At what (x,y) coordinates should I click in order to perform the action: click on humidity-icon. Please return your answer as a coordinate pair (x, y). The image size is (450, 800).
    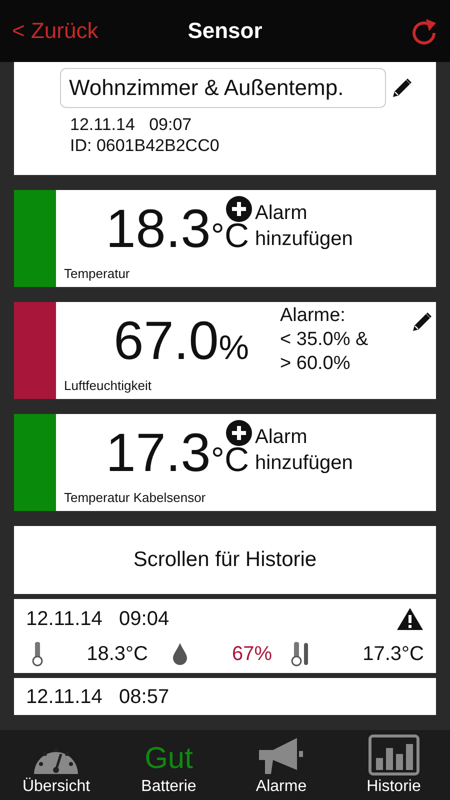
    Looking at the image, I should click on (180, 654).